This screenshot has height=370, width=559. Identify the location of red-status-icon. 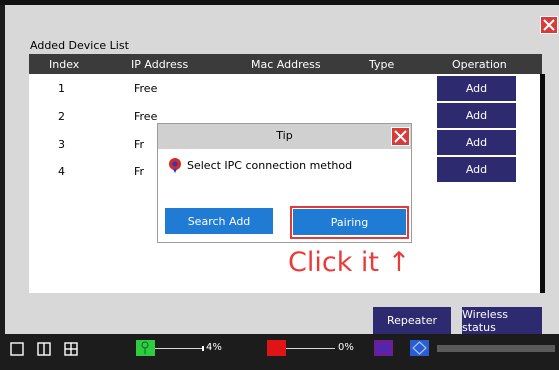
(276, 348).